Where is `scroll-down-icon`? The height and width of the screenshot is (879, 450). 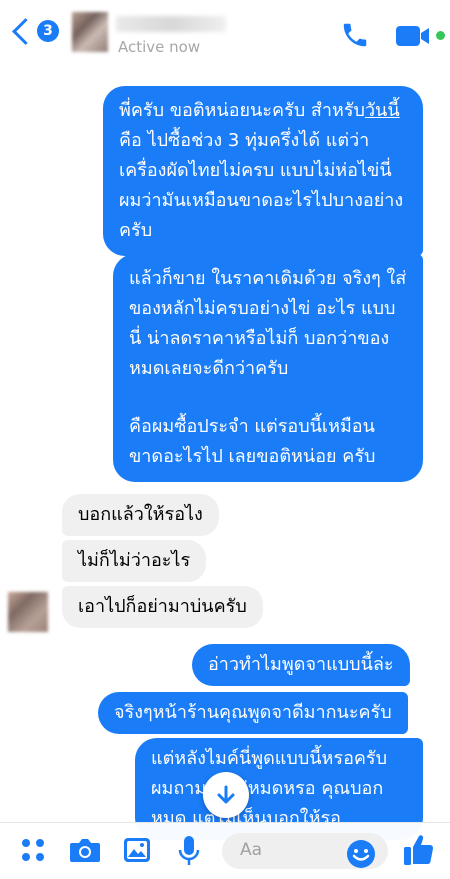
scroll-down-icon is located at coordinates (226, 794).